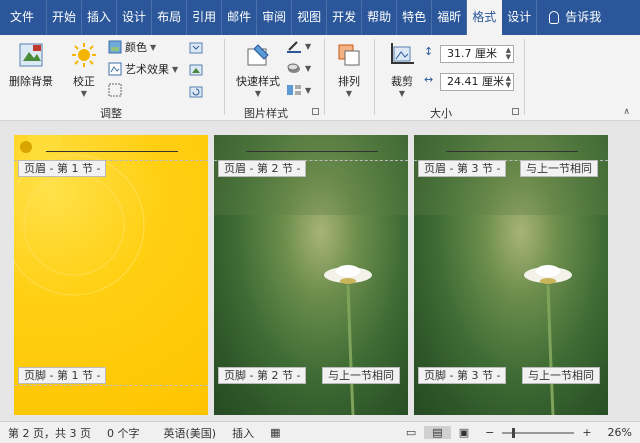  I want to click on insert-mode: 插入, so click(243, 433).